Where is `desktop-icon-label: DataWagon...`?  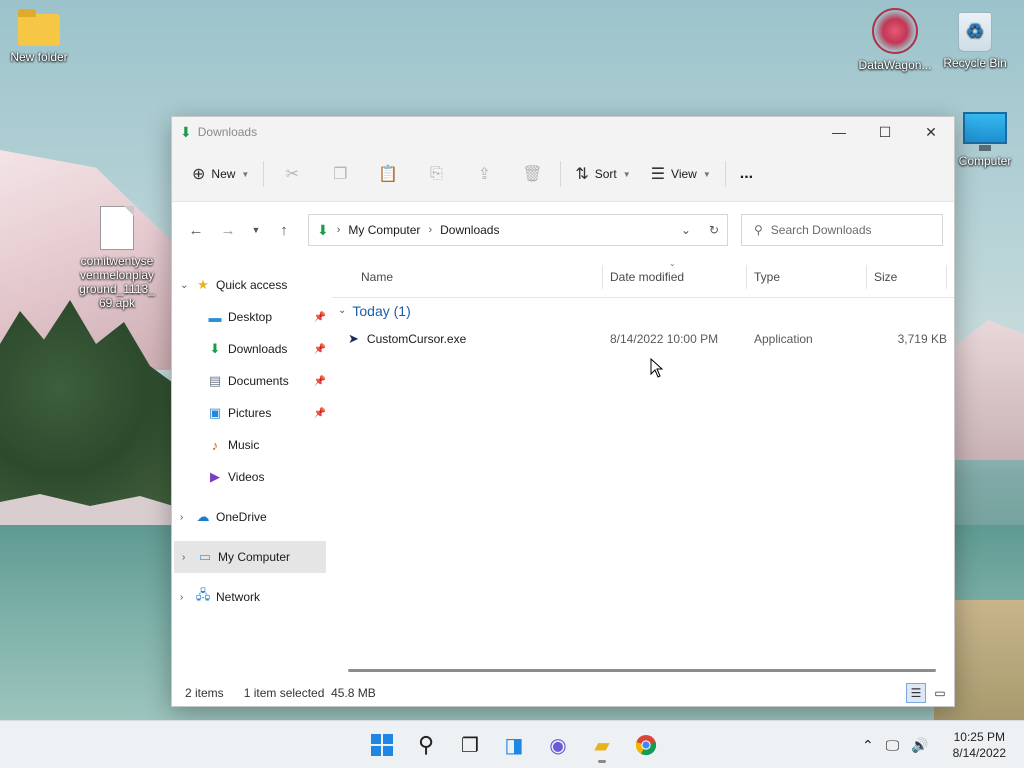 desktop-icon-label: DataWagon... is located at coordinates (895, 65).